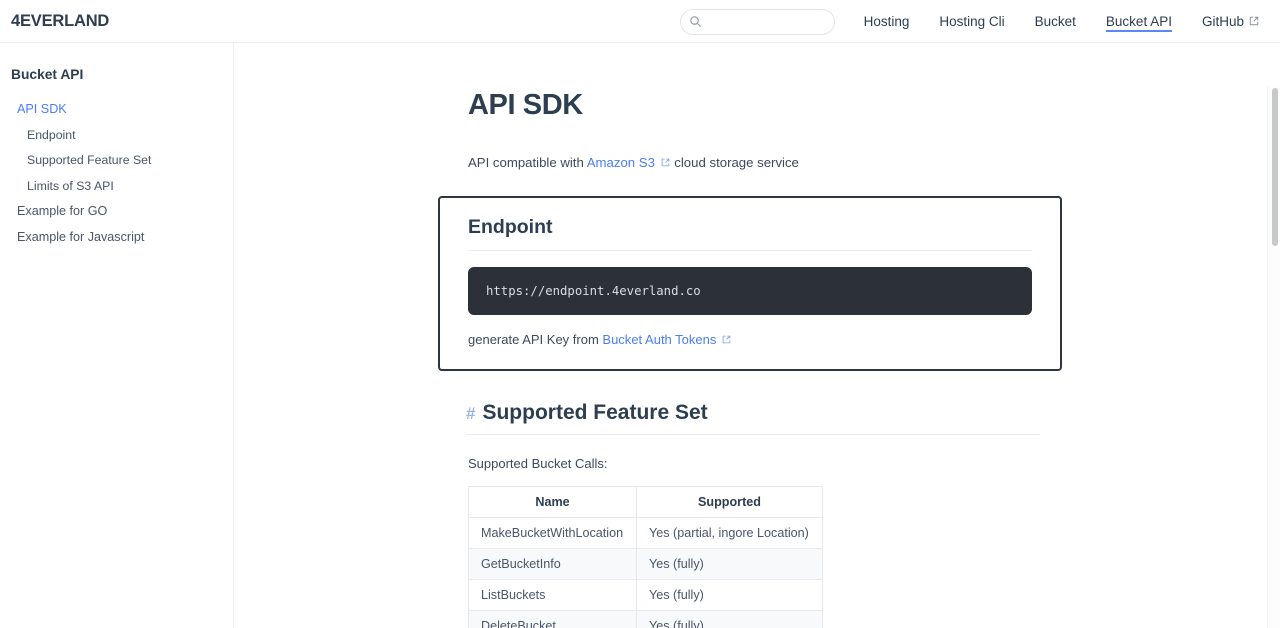 Image resolution: width=1280 pixels, height=628 pixels. What do you see at coordinates (736, 162) in the screenshot?
I see `lede-text-after: cloud storage service` at bounding box center [736, 162].